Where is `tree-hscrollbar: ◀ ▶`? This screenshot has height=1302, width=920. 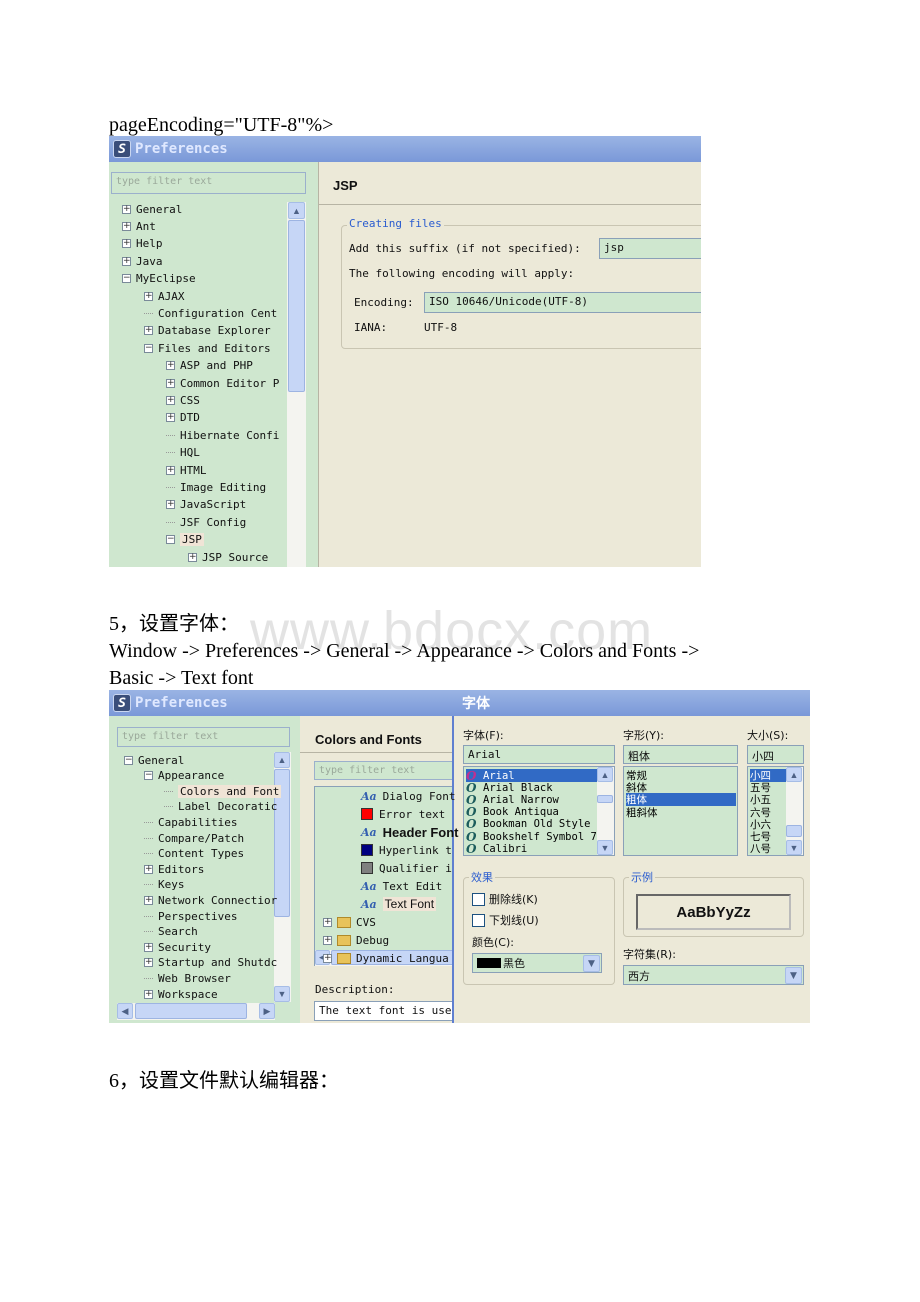
tree-hscrollbar: ◀ ▶ is located at coordinates (196, 1011).